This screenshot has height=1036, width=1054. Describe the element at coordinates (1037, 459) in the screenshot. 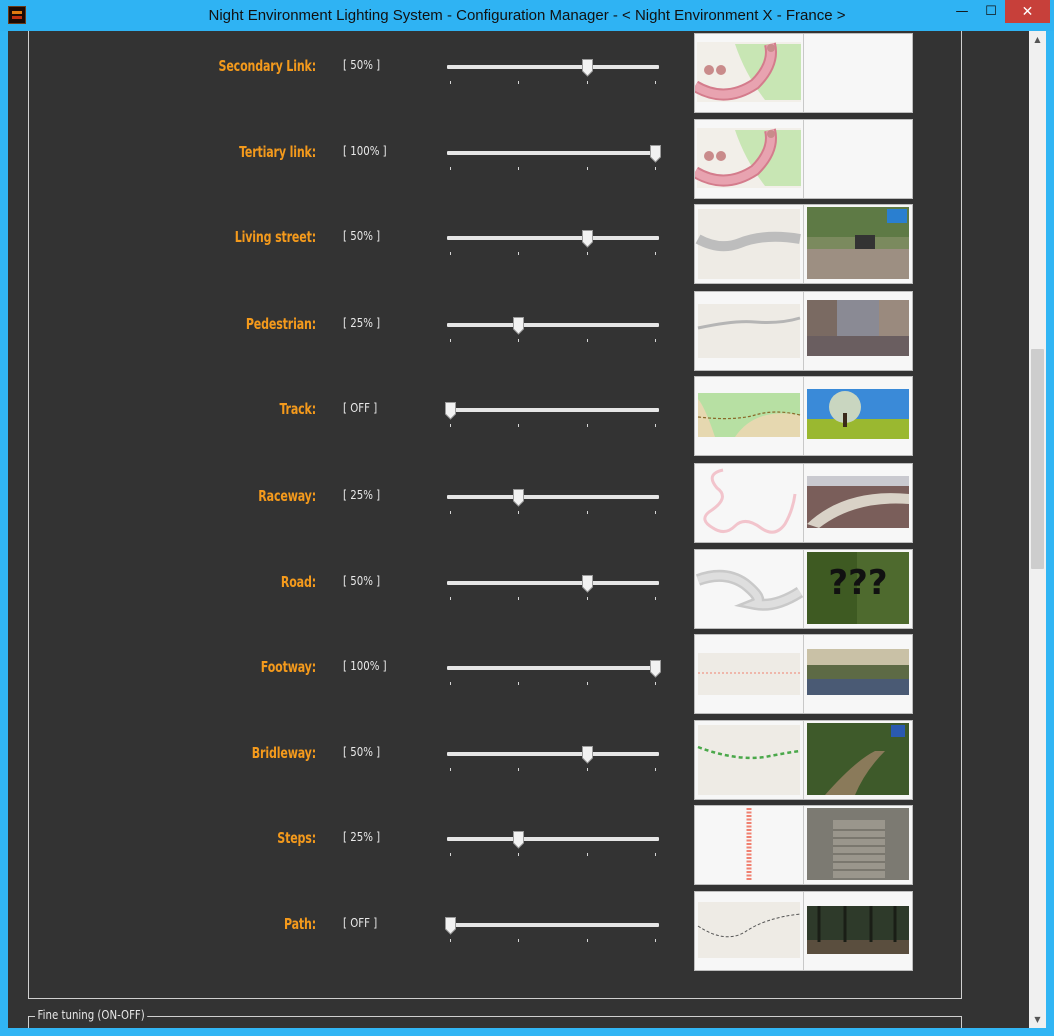

I see `scroll-thumb` at that location.